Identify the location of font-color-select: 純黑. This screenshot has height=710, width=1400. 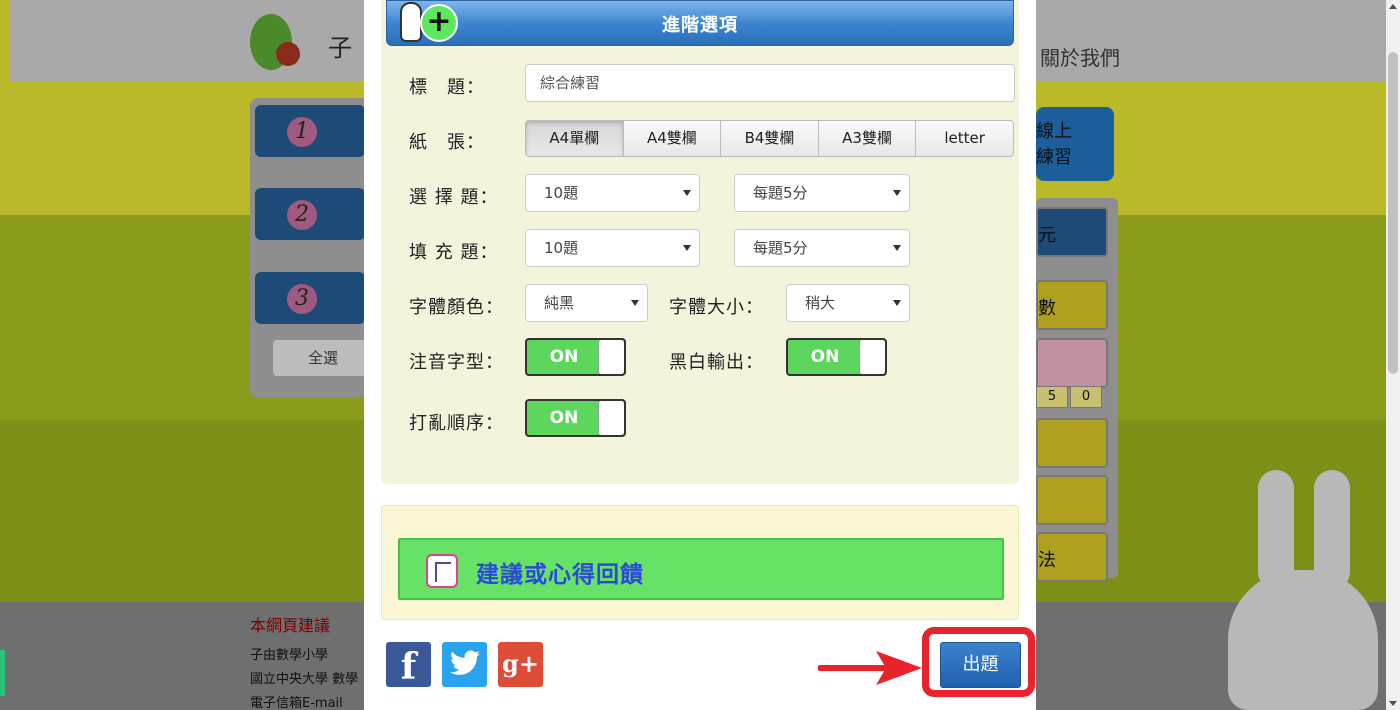
(586, 303).